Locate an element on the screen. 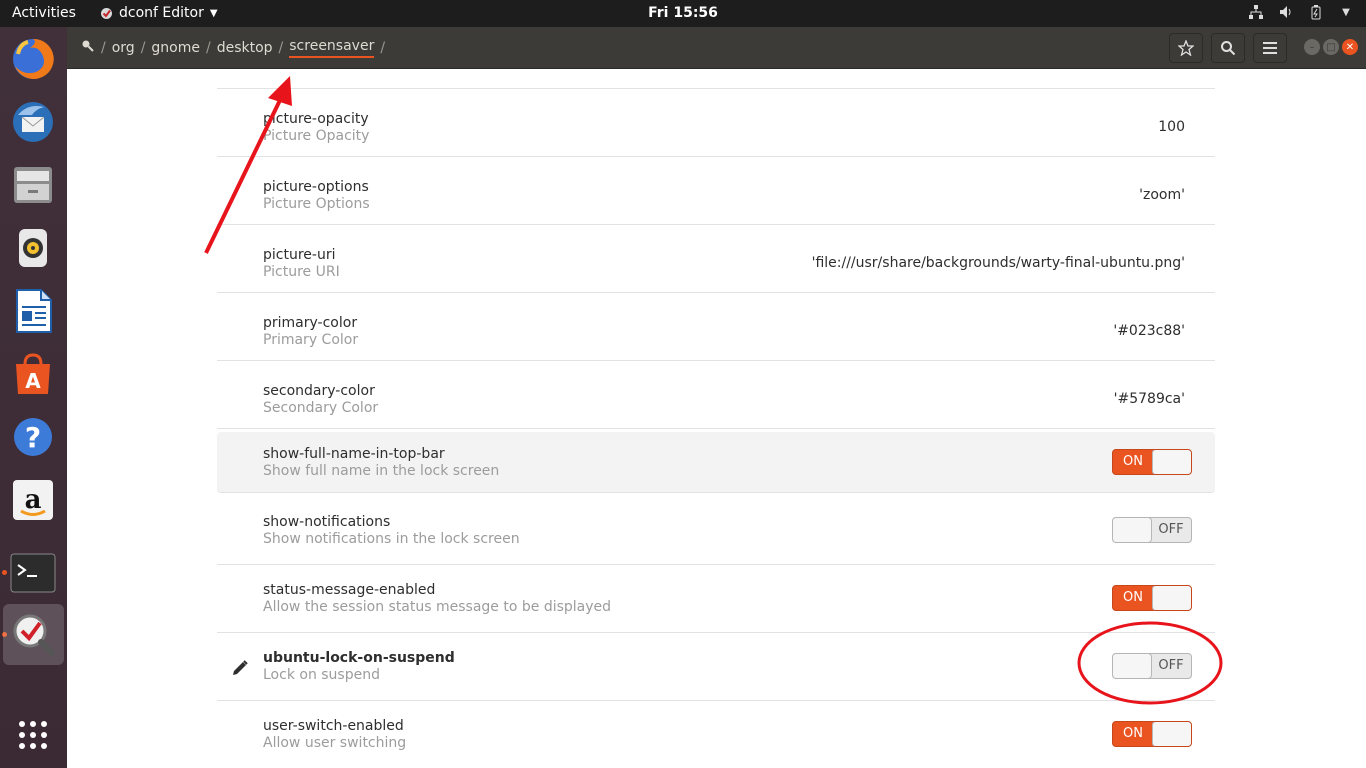  minimize-button: – is located at coordinates (1312, 47).